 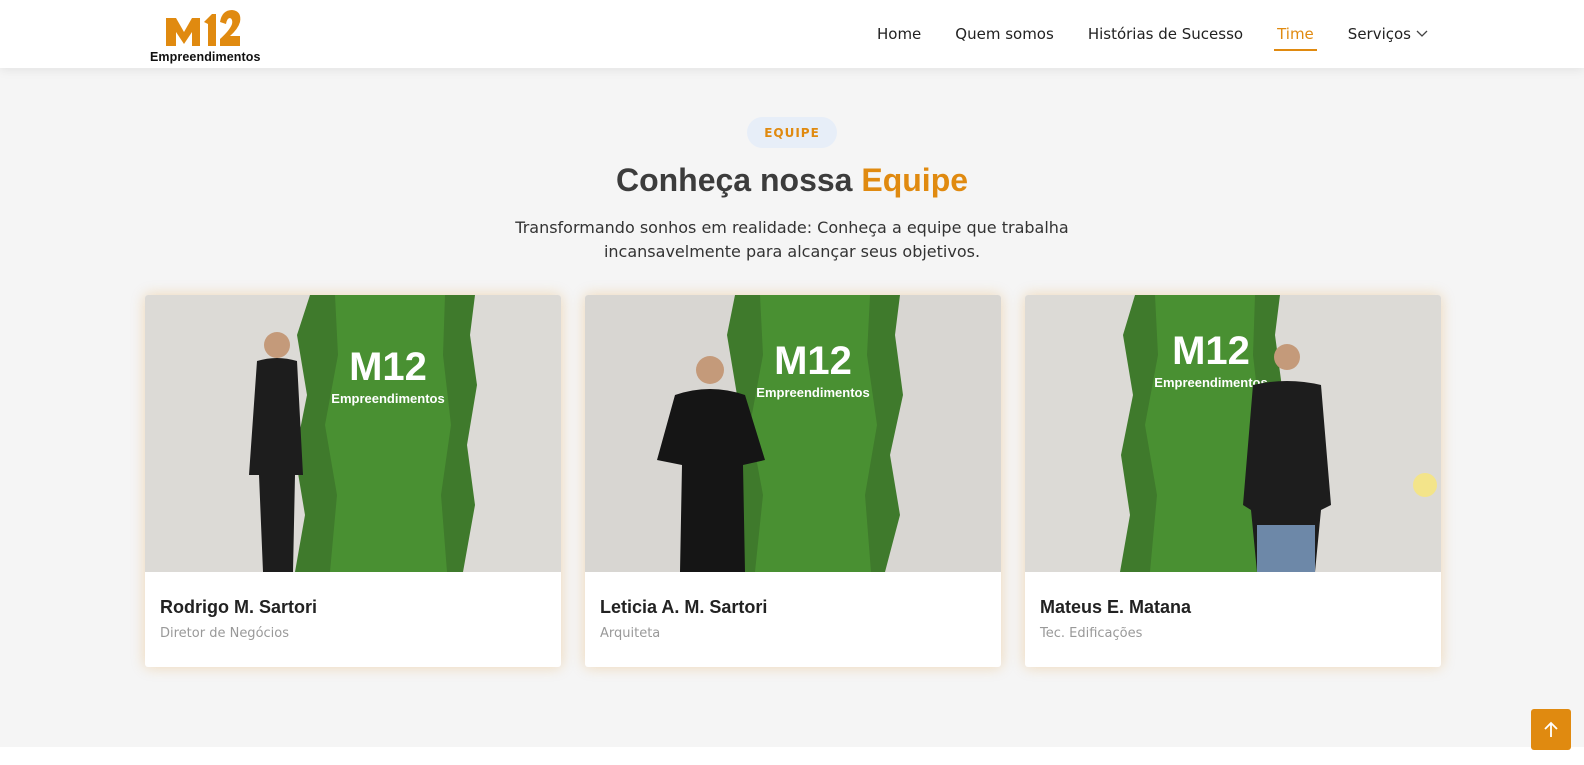 I want to click on logo-subtext: Empreendimentos, so click(x=205, y=57).